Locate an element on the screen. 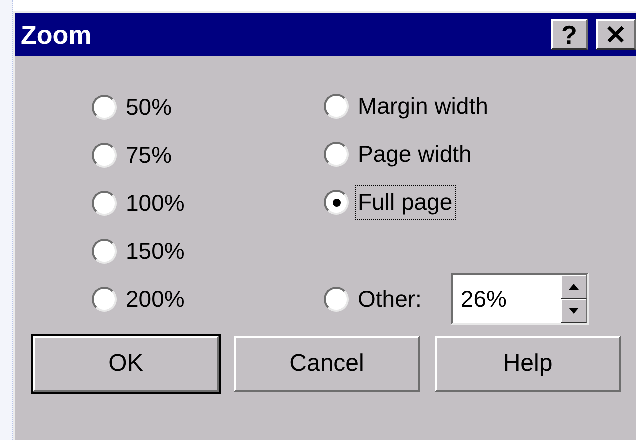 The image size is (636, 440). dialog-button: OK is located at coordinates (126, 364).